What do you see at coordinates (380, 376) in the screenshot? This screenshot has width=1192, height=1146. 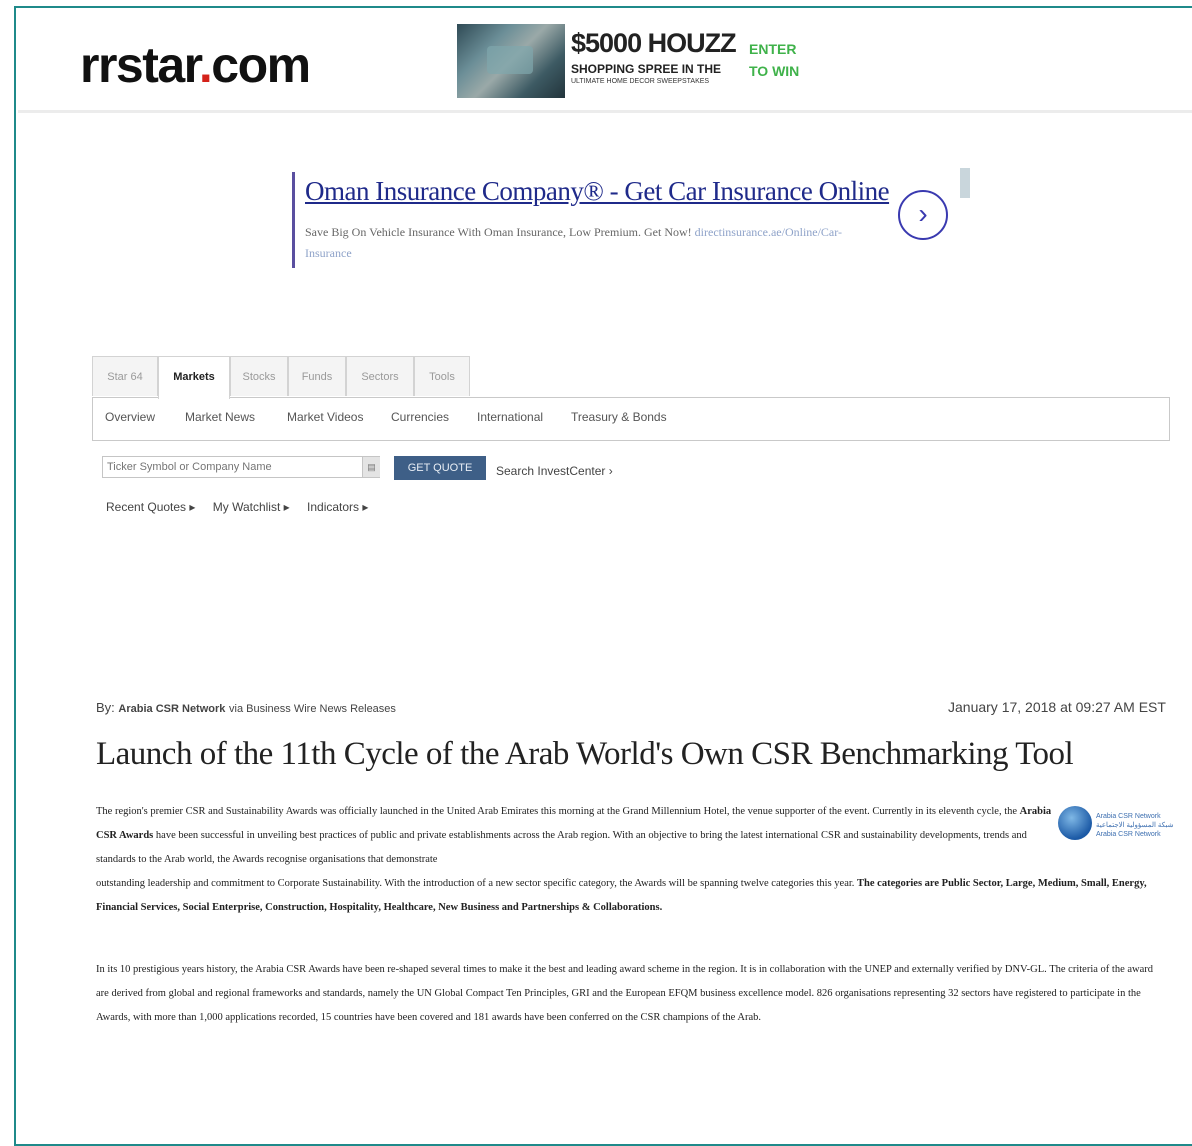 I see `tab-sectors: Sectors` at bounding box center [380, 376].